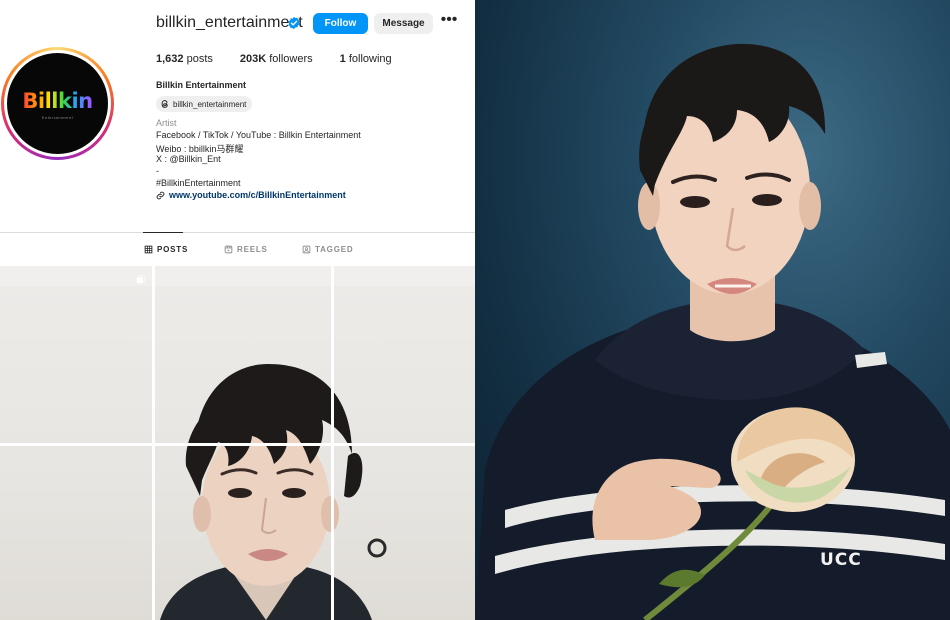 The image size is (950, 620). I want to click on verified-badge-icon, so click(294, 23).